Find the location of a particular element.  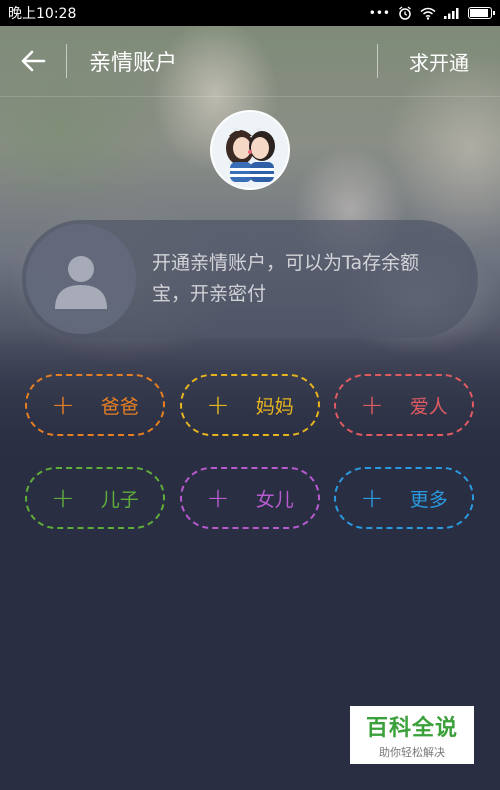

relation-label: 女儿 is located at coordinates (274, 499).